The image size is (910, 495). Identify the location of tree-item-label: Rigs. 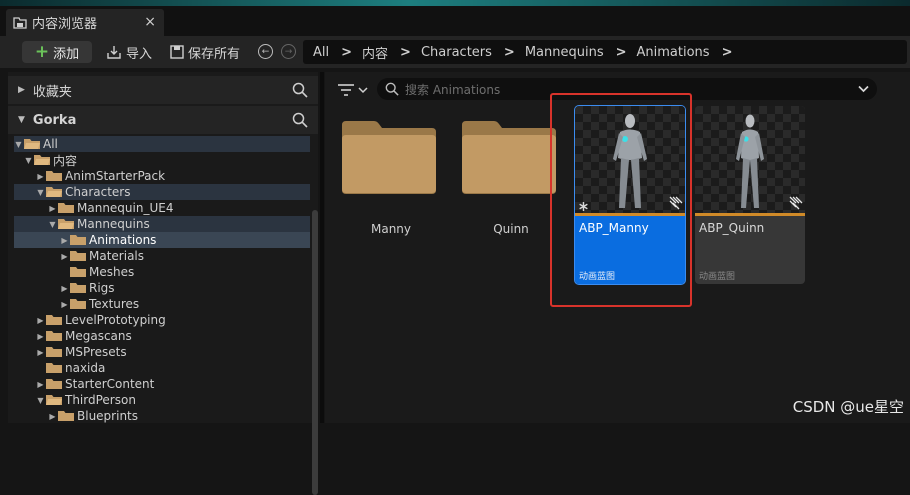
(102, 288).